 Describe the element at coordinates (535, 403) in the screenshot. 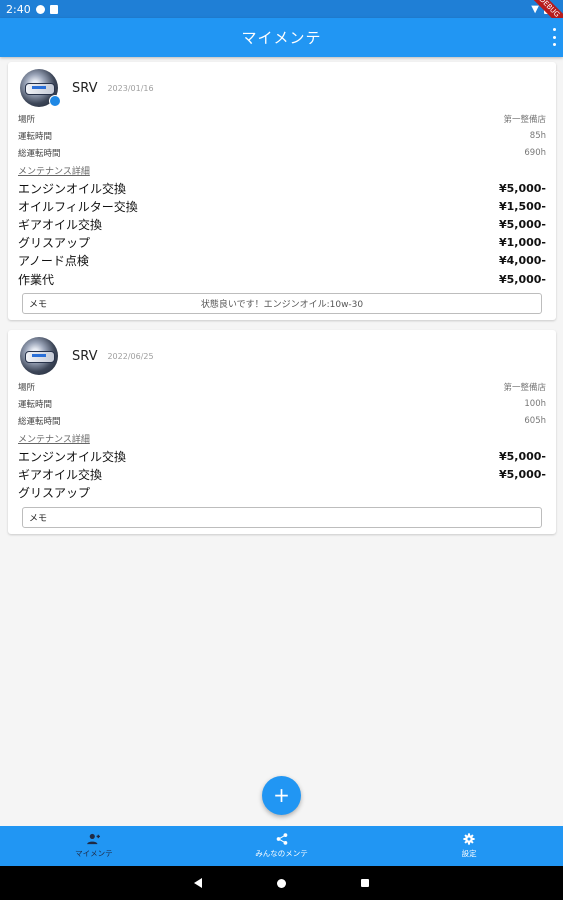

I see `info-value: 100h` at that location.